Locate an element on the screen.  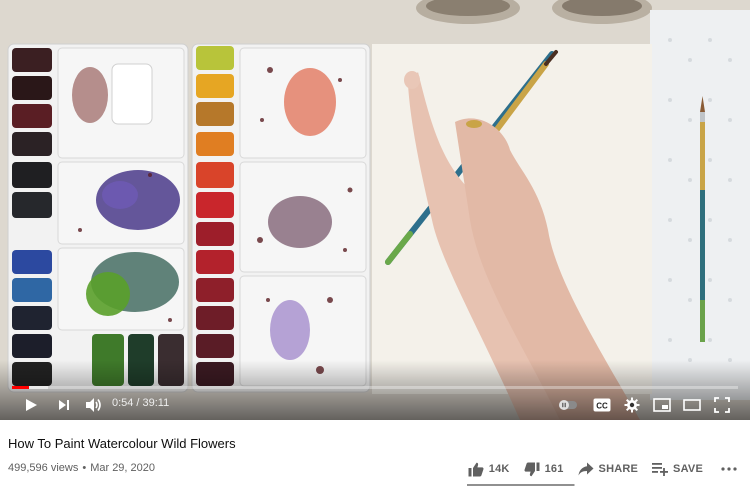
theater-icon is located at coordinates (692, 405).